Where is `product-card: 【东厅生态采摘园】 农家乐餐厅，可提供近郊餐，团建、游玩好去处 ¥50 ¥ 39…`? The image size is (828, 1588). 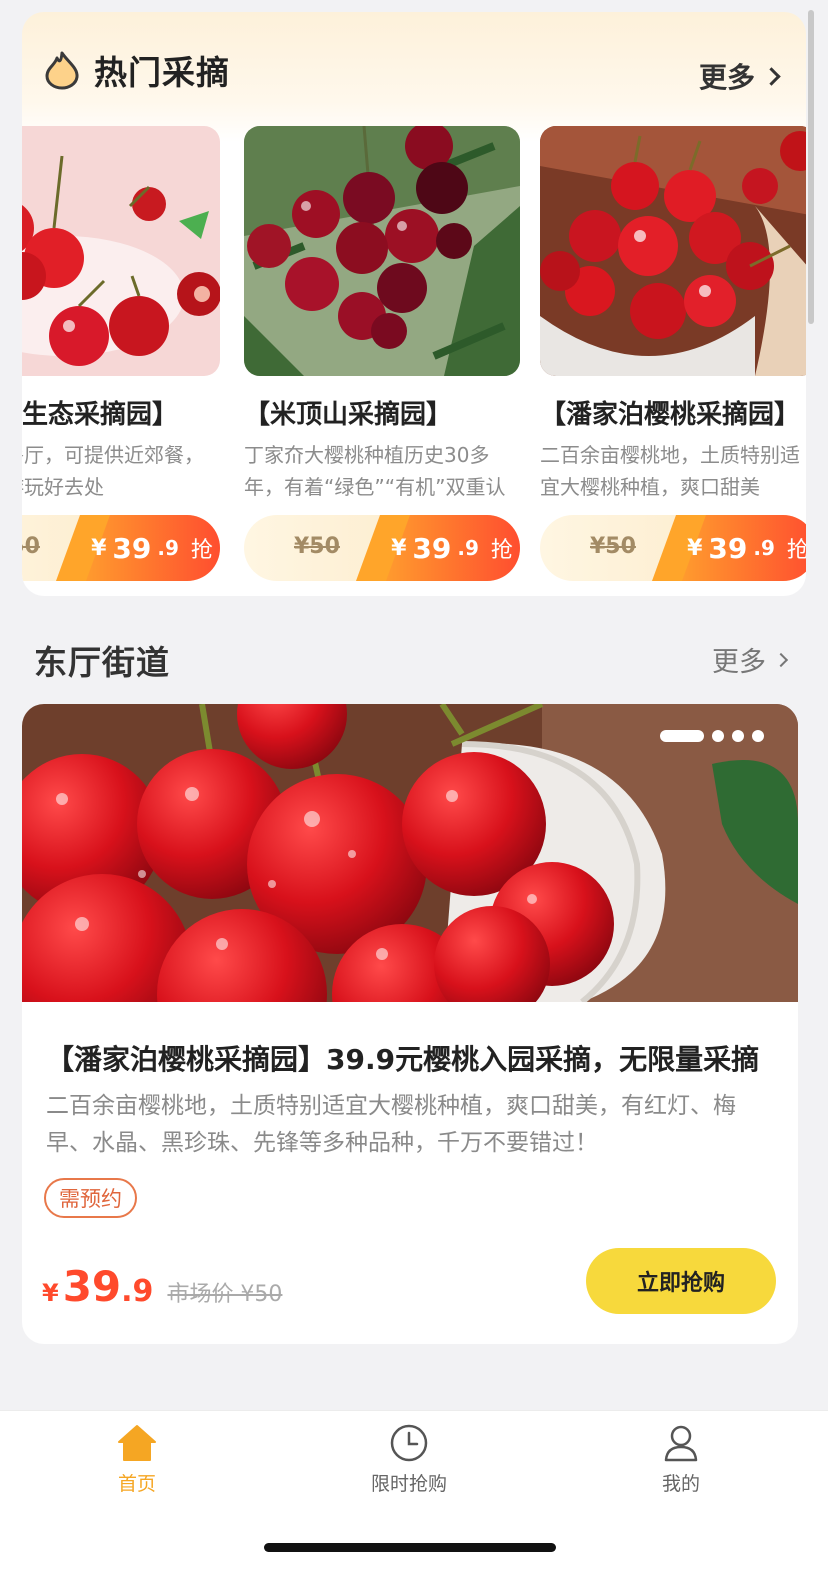 product-card: 【东厅生态采摘园】 农家乐餐厅，可提供近郊餐，团建、游玩好去处 ¥50 ¥ 39… is located at coordinates (121, 353).